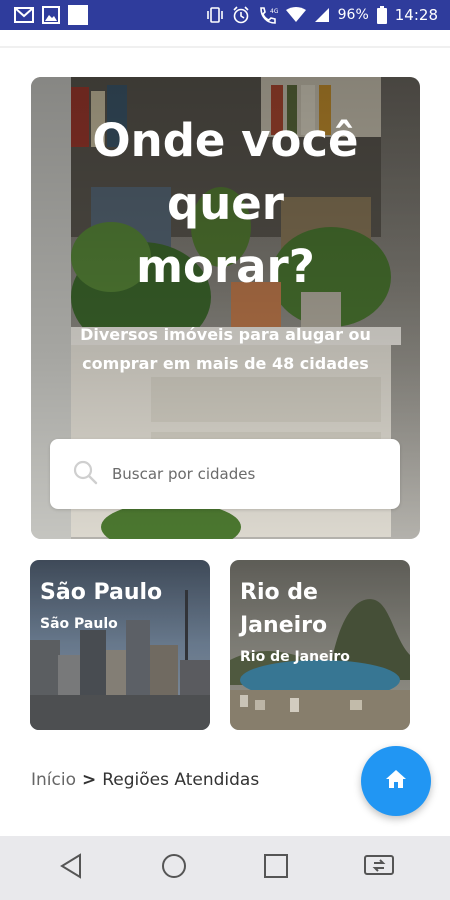  I want to click on city-state-rio-de-janeiro: Rio de Janeiro, so click(295, 657).